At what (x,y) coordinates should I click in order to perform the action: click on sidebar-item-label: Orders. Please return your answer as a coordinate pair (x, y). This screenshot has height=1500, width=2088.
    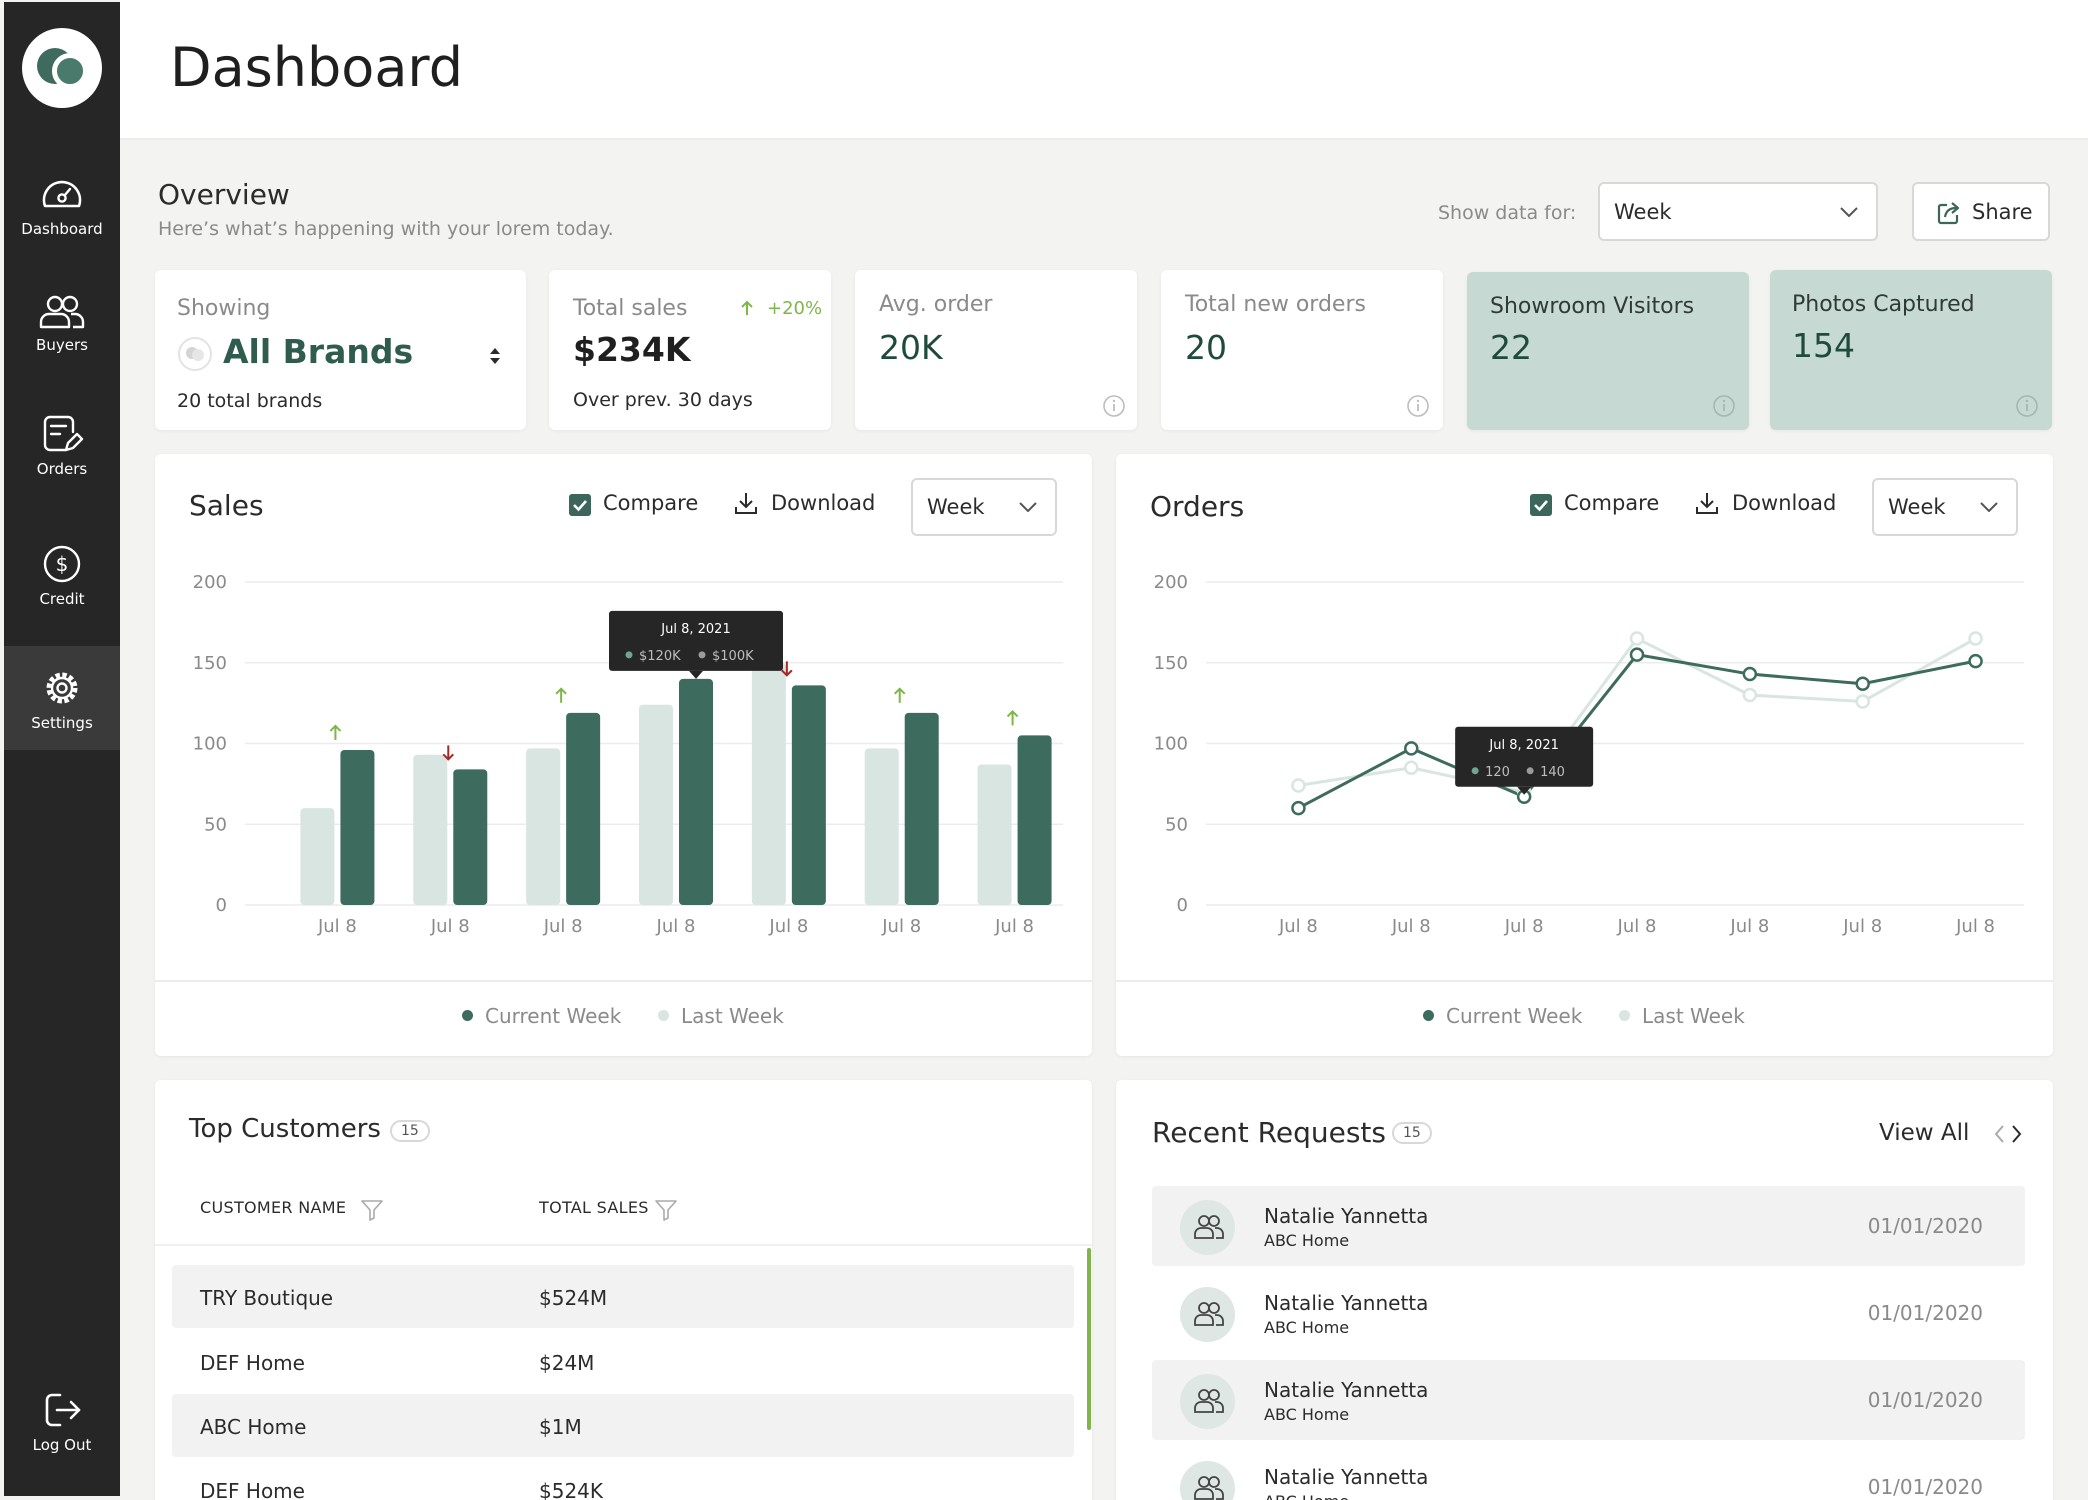
    Looking at the image, I should click on (62, 469).